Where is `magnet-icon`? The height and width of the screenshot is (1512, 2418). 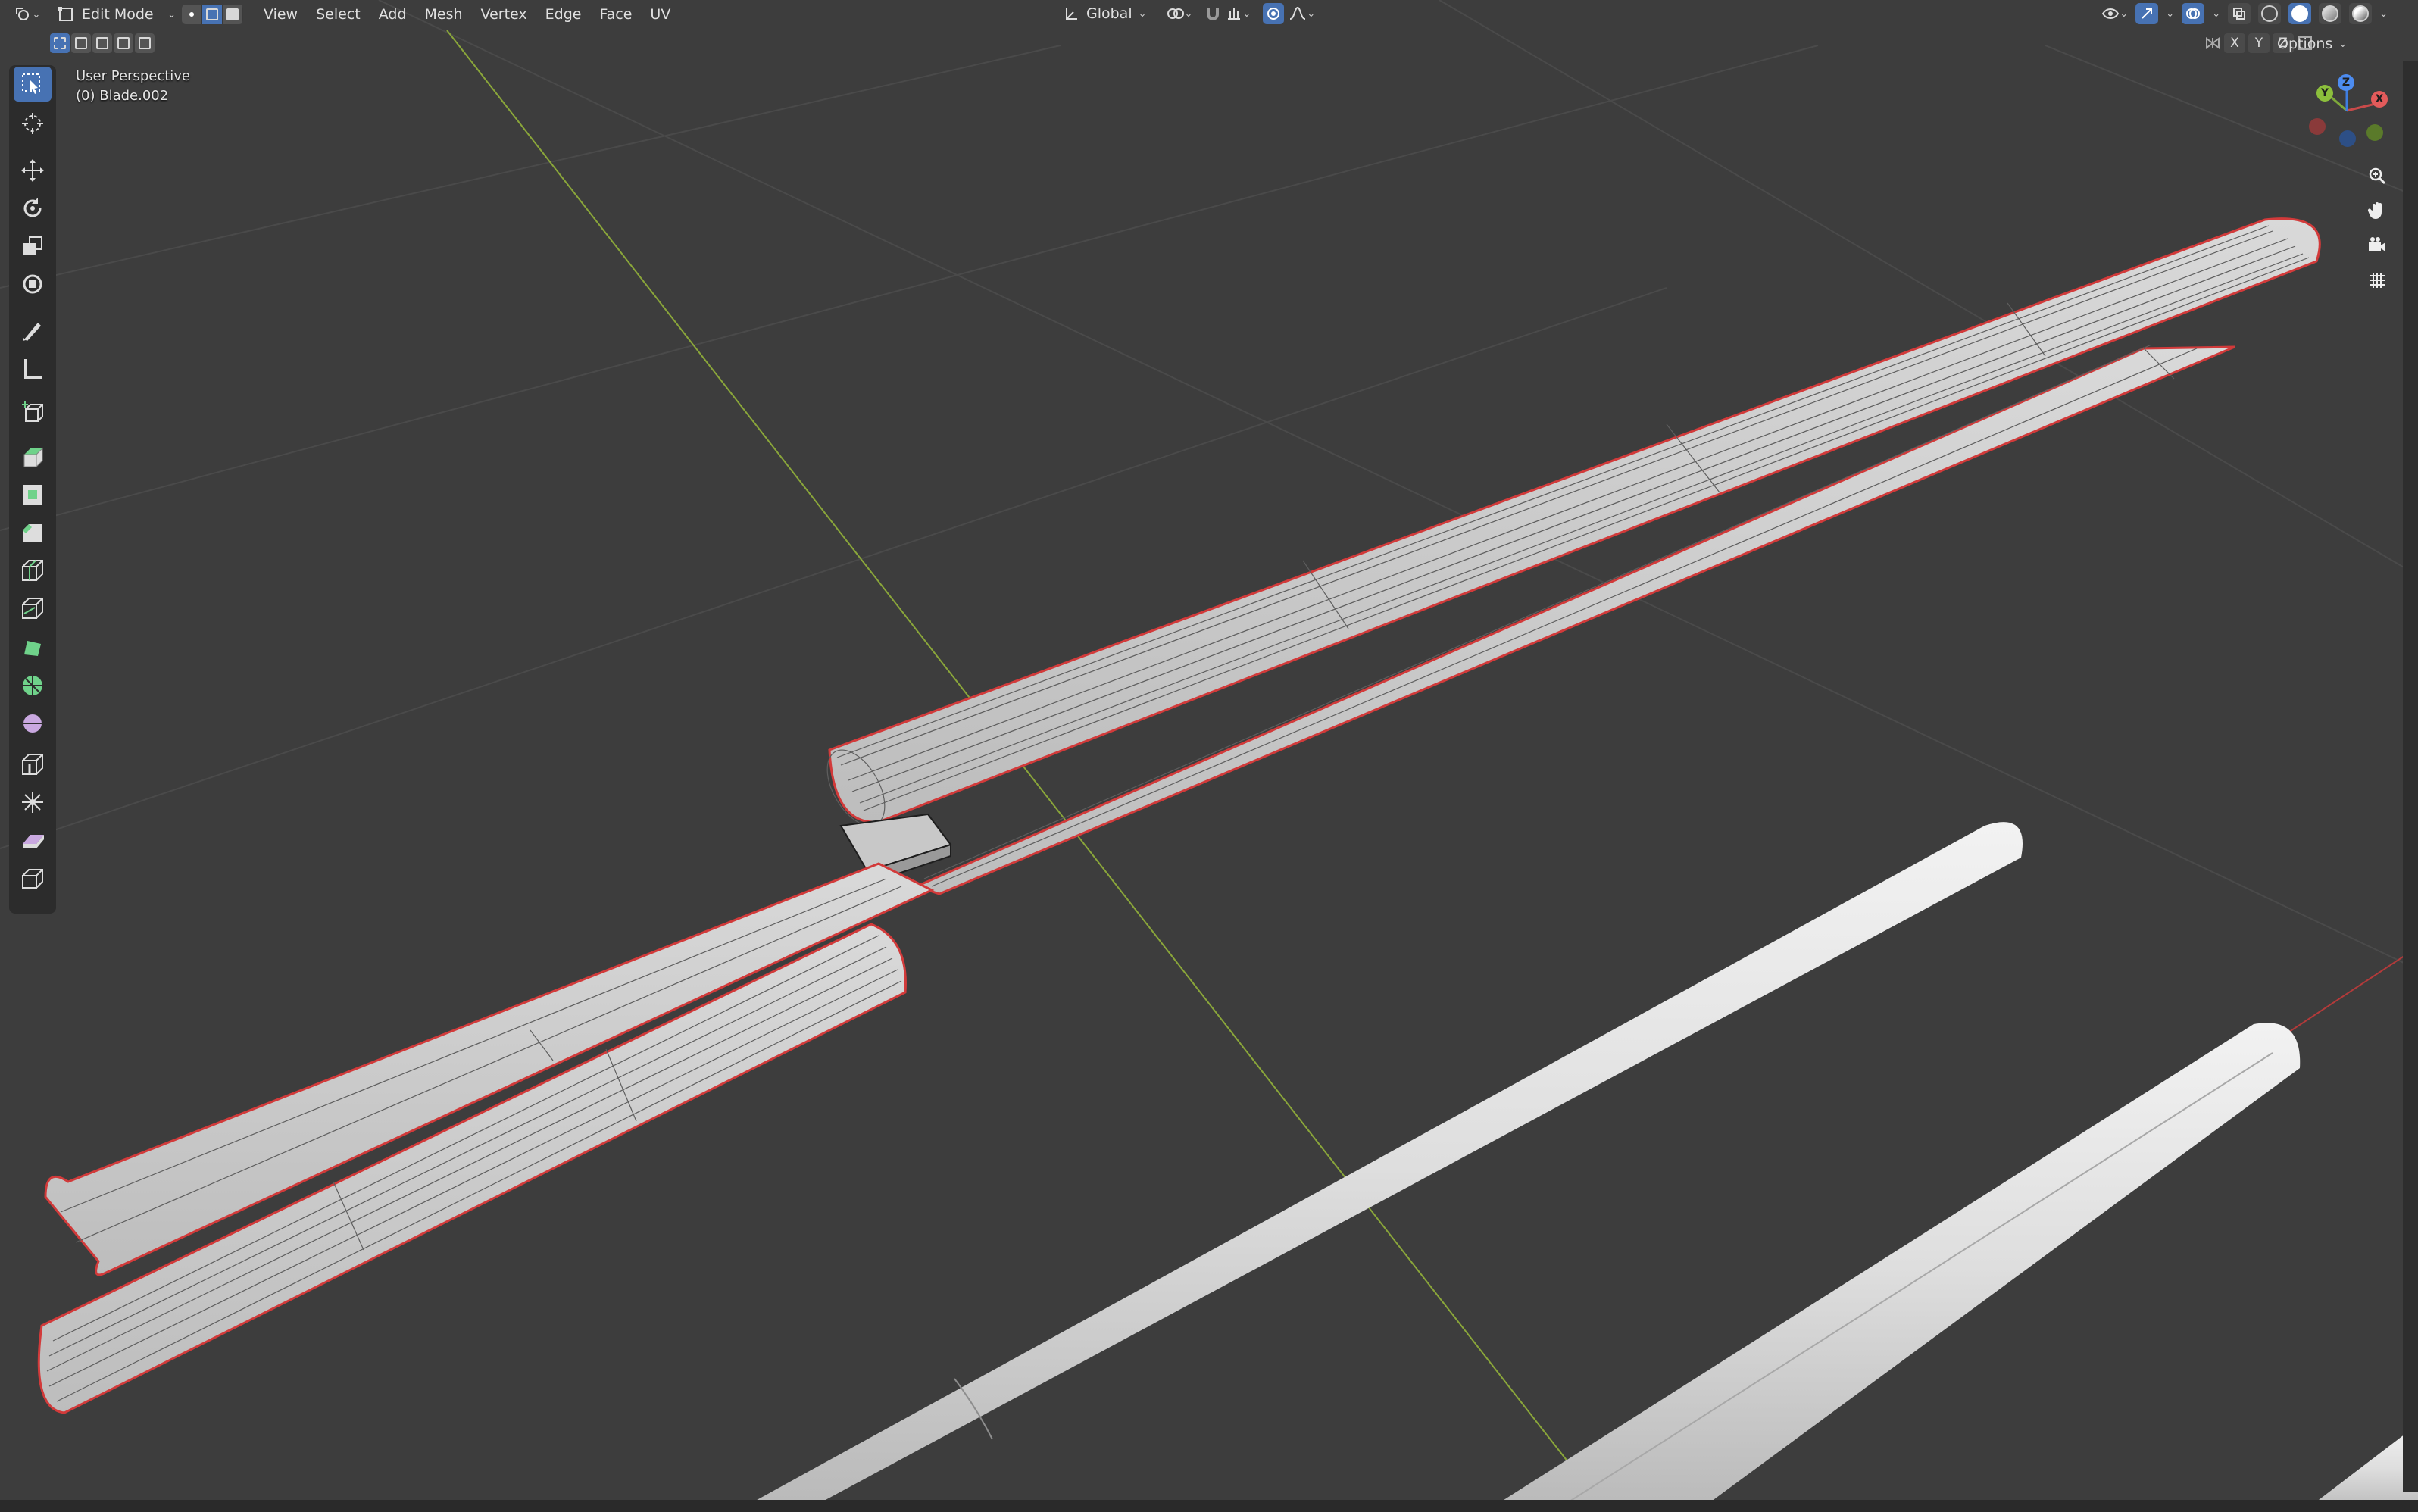 magnet-icon is located at coordinates (1214, 14).